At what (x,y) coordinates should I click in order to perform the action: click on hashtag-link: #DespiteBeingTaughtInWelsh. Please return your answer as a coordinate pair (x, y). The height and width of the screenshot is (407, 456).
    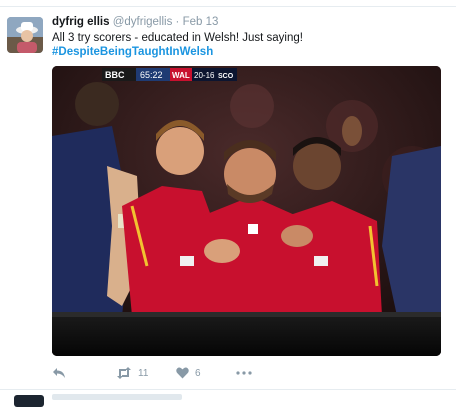
    Looking at the image, I should click on (247, 52).